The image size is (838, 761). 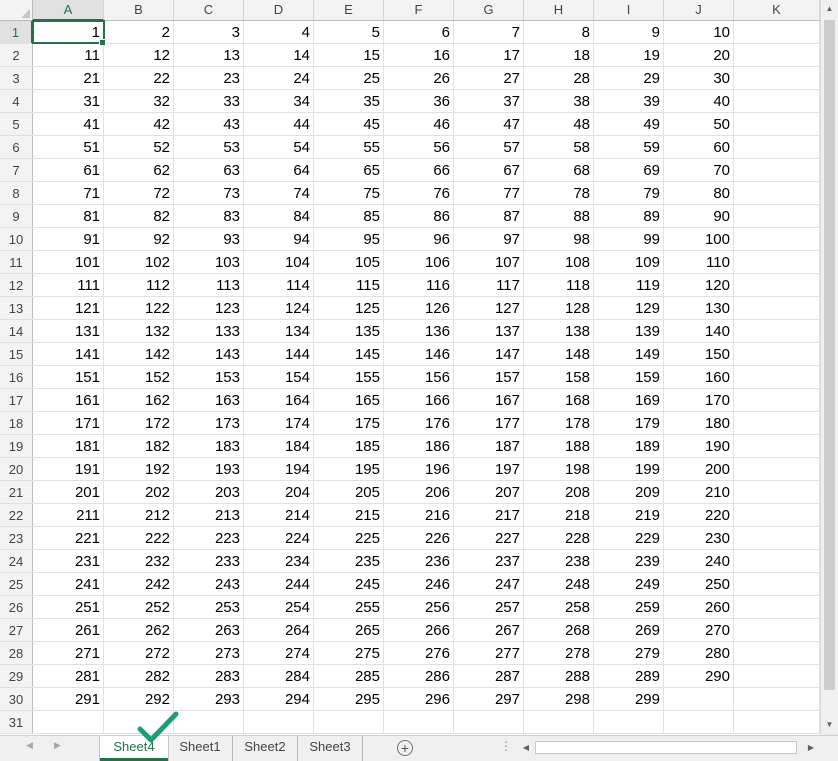 I want to click on cell-a31, so click(x=68, y=722).